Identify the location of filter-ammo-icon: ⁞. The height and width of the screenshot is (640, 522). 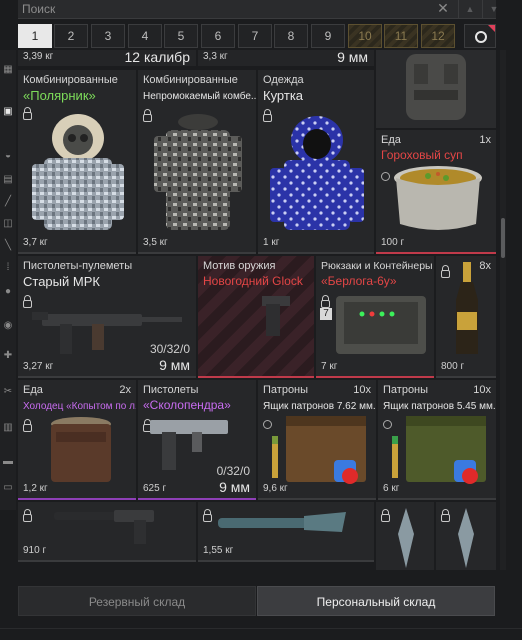
(8, 268).